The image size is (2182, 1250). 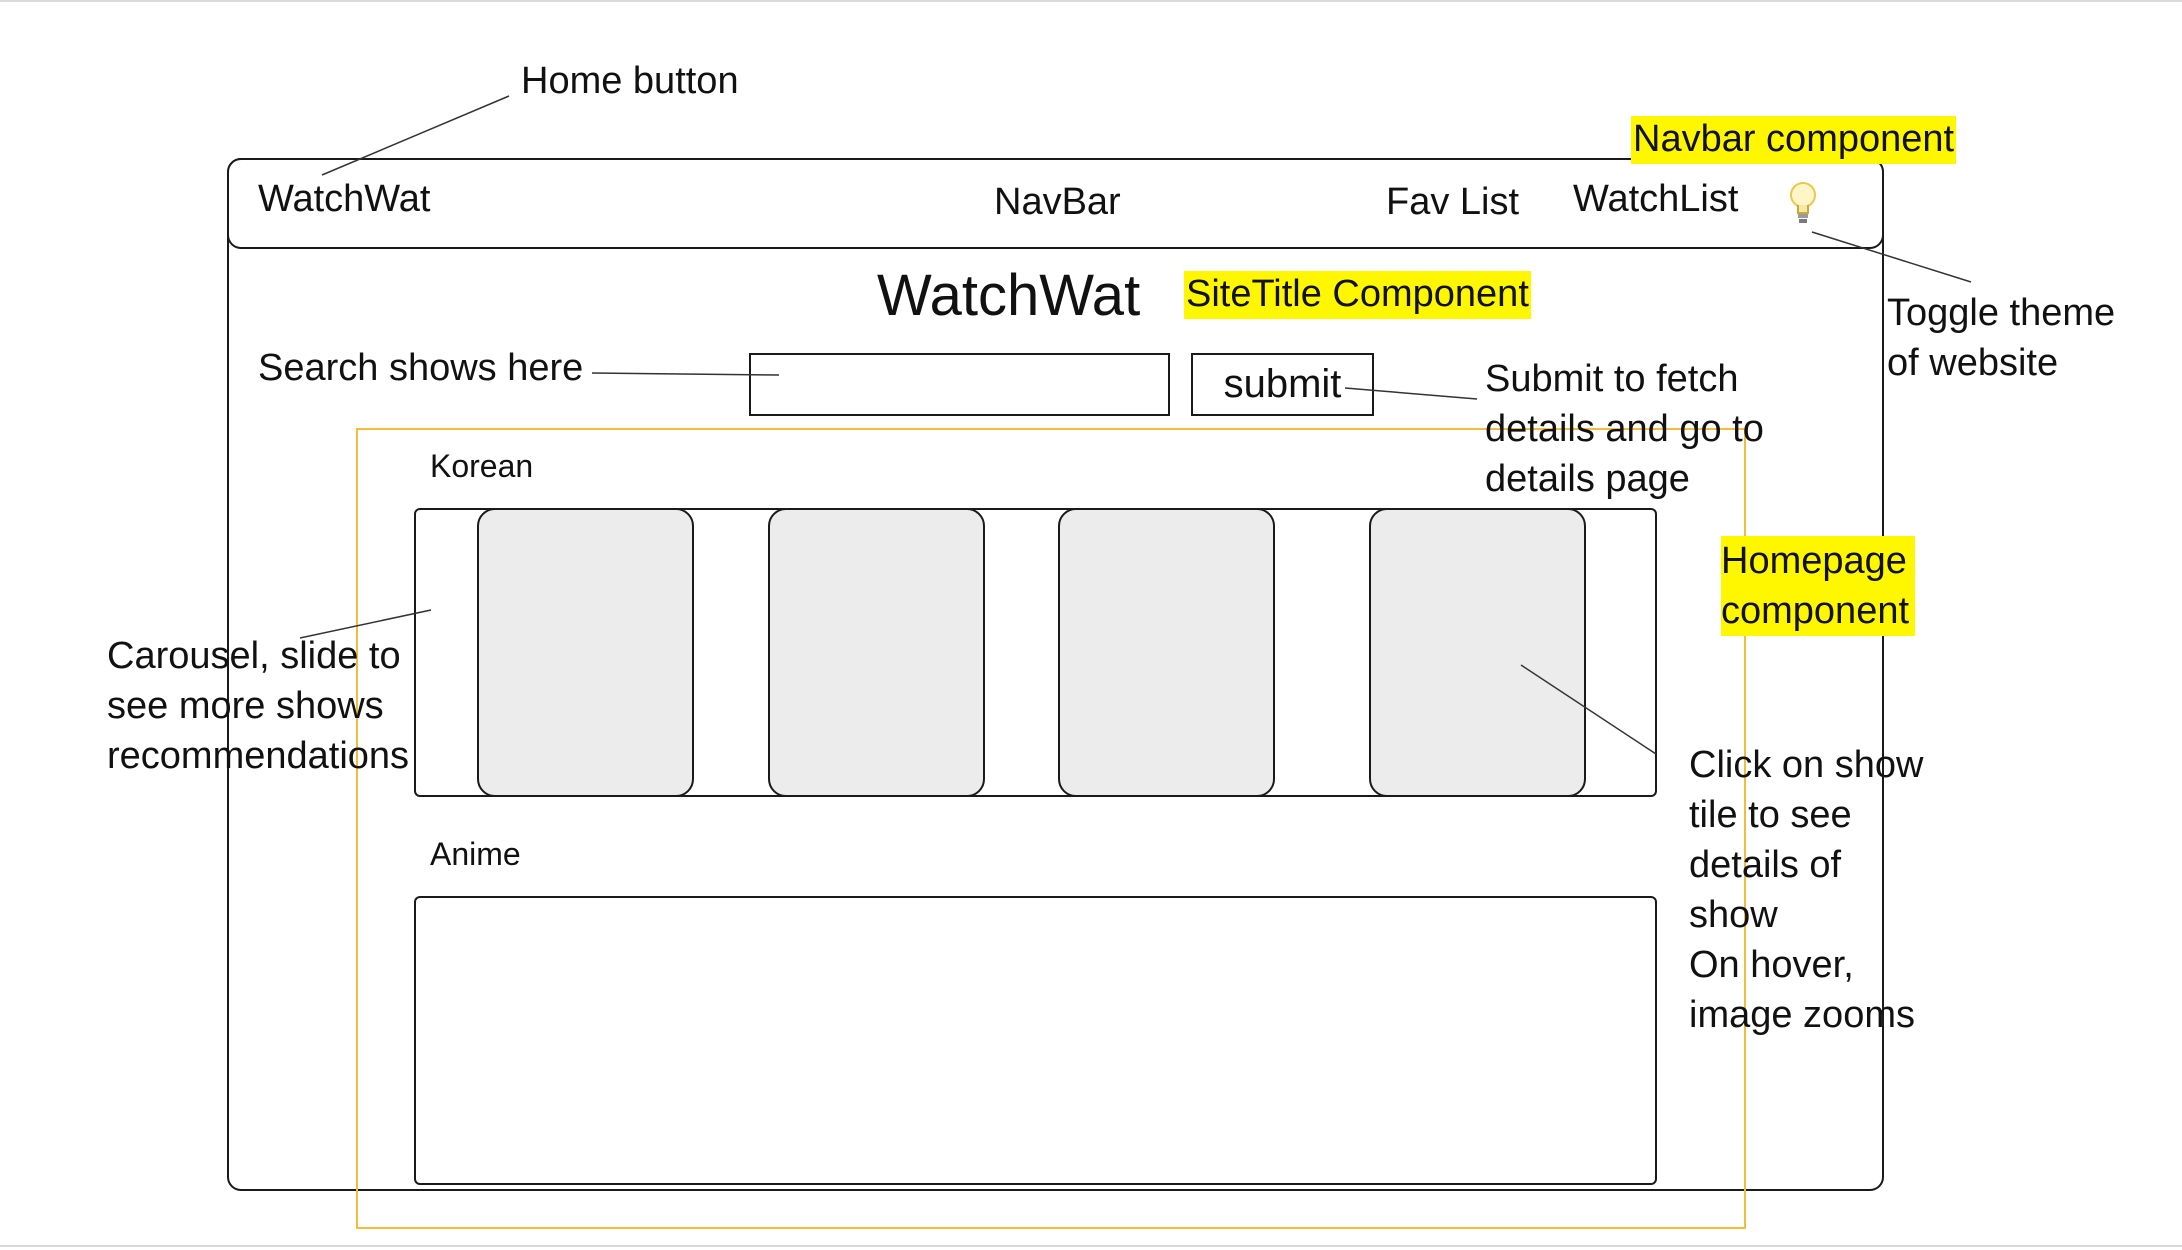 I want to click on annotation-navbar-component: Navbar component, so click(x=1794, y=140).